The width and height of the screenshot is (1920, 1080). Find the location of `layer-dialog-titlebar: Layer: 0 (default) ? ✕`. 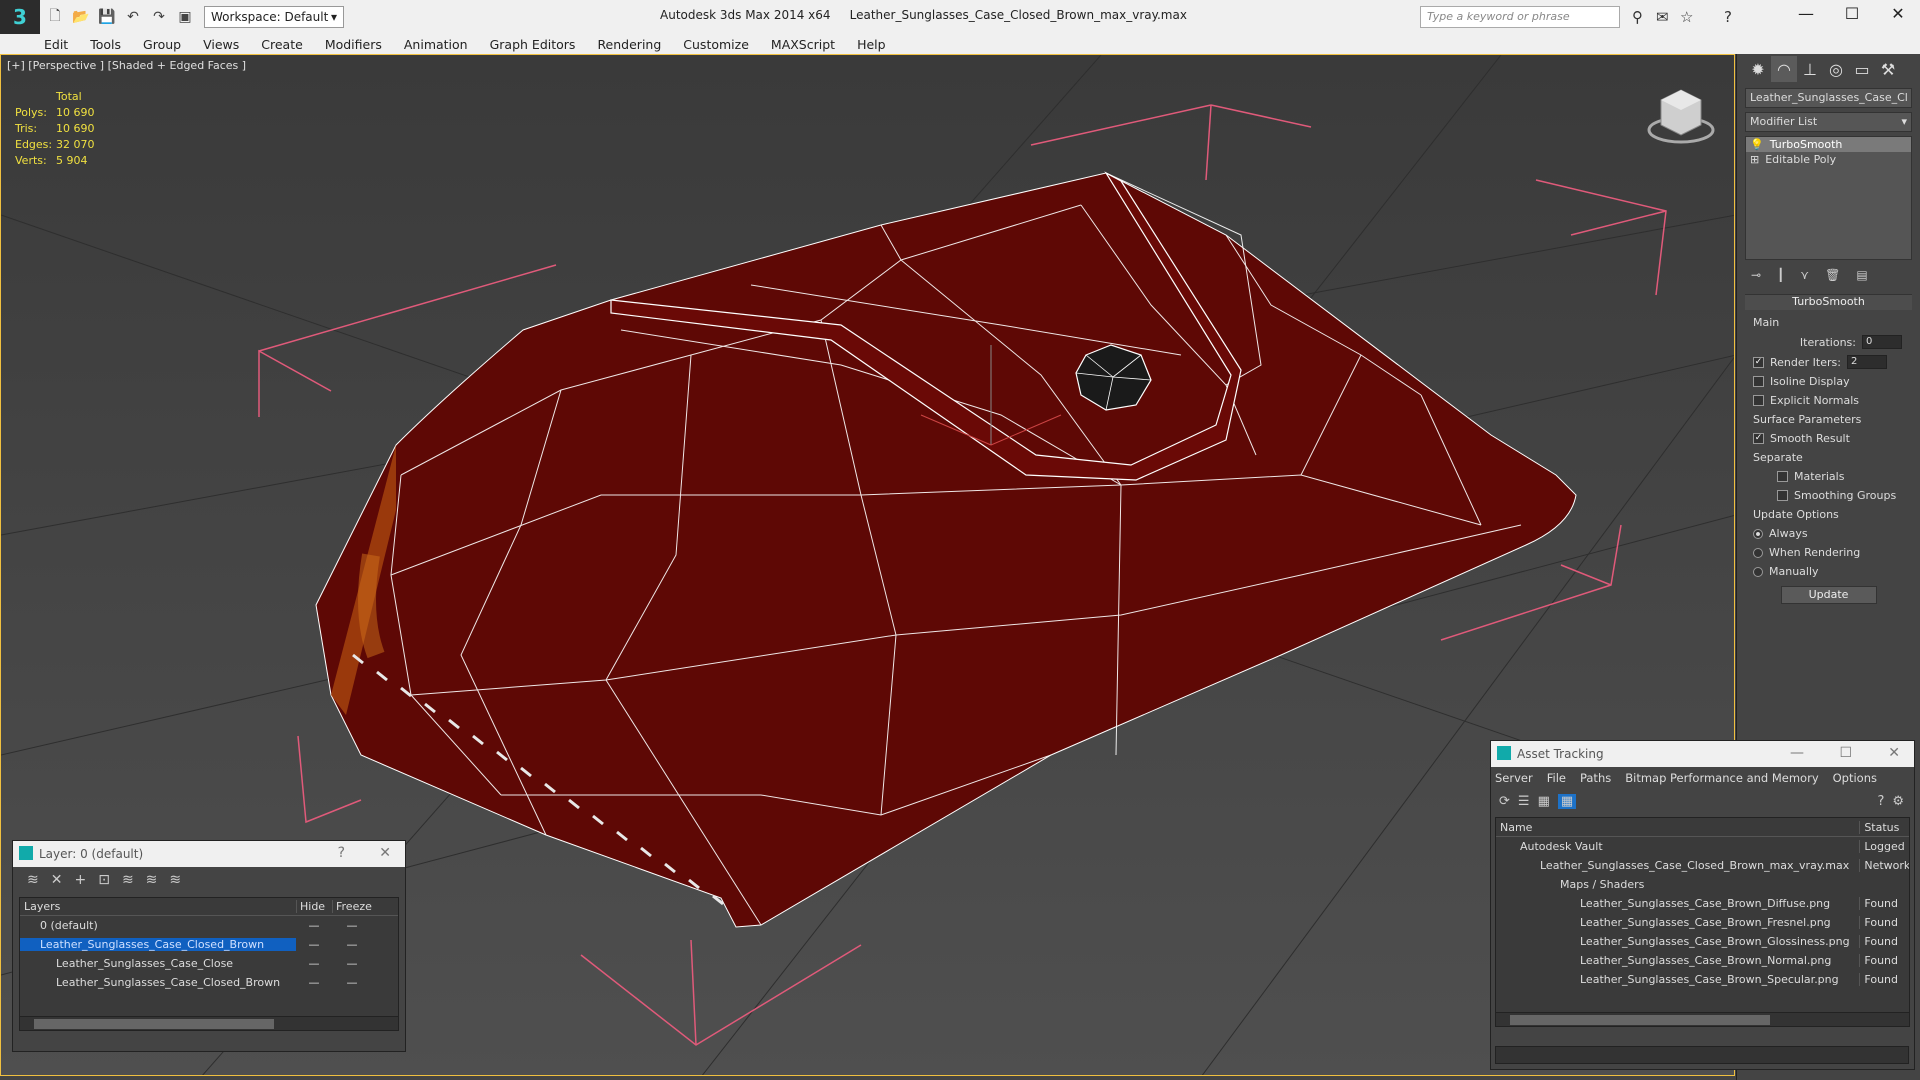

layer-dialog-titlebar: Layer: 0 (default) ? ✕ is located at coordinates (209, 854).